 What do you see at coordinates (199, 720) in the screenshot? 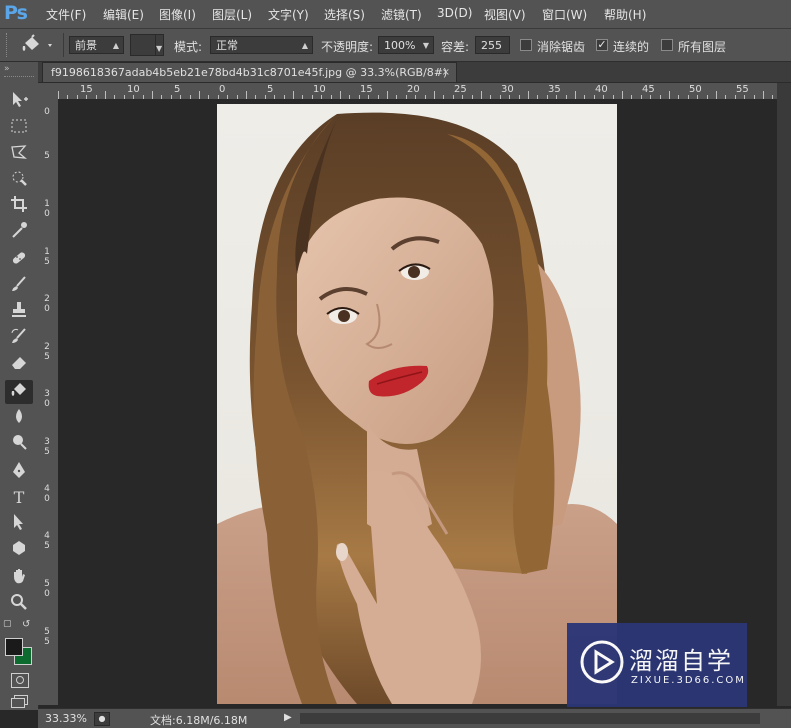
I see `document-size: 文档:6.18M/6.18M` at bounding box center [199, 720].